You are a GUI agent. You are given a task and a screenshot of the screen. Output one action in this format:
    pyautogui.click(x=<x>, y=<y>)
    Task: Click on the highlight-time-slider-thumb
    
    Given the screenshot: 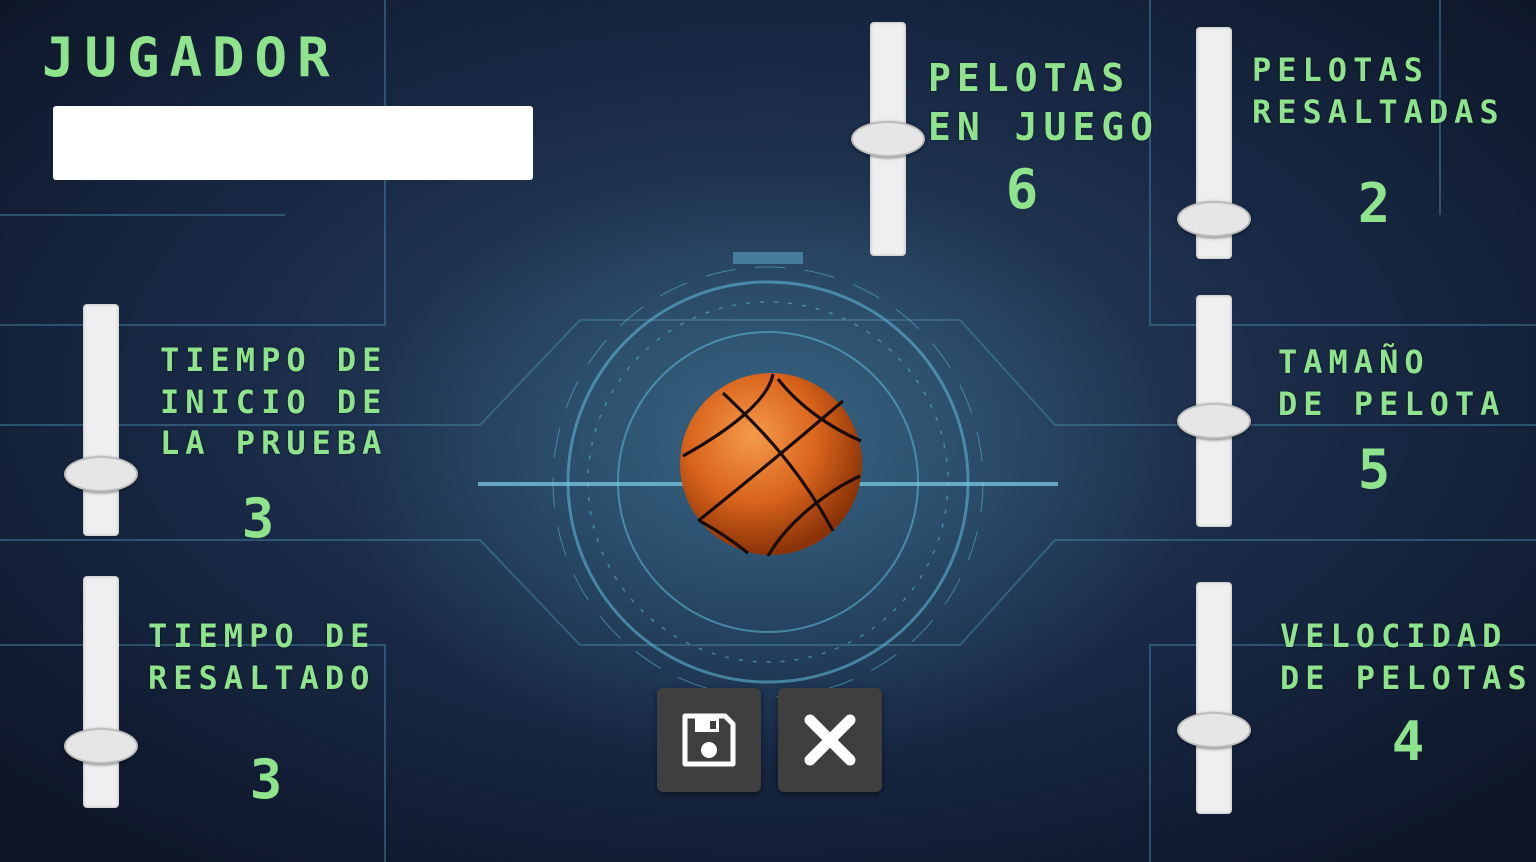 What is the action you would take?
    pyautogui.click(x=101, y=746)
    